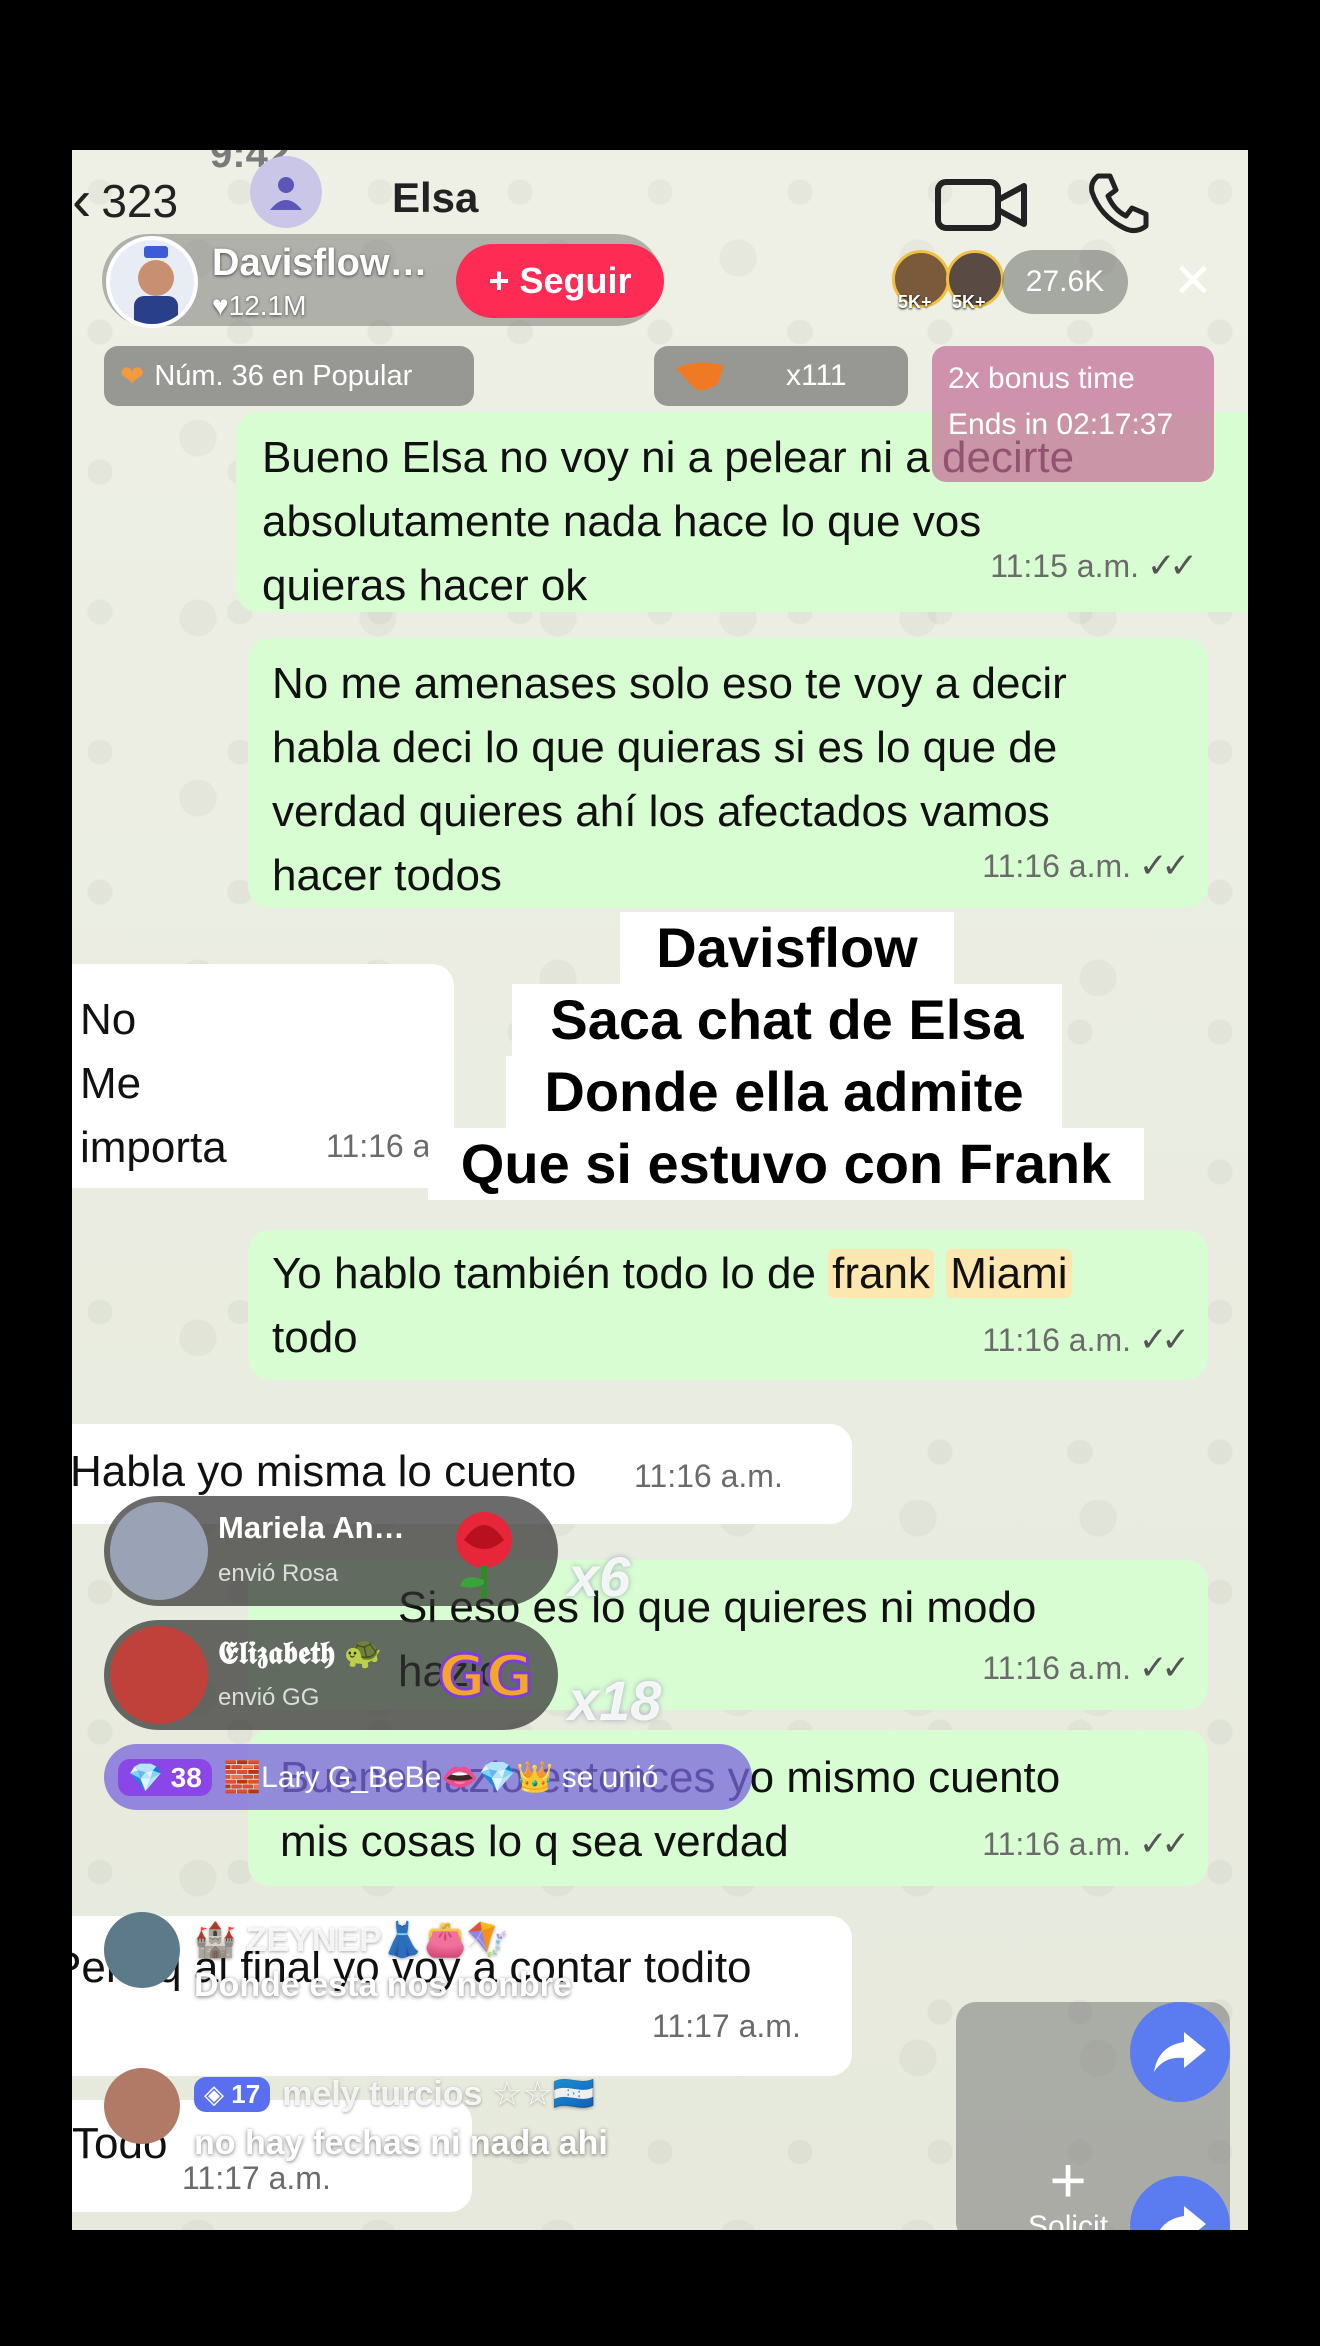 Image resolution: width=1320 pixels, height=2346 pixels. What do you see at coordinates (787, 948) in the screenshot?
I see `caption-line-1: Davisflow` at bounding box center [787, 948].